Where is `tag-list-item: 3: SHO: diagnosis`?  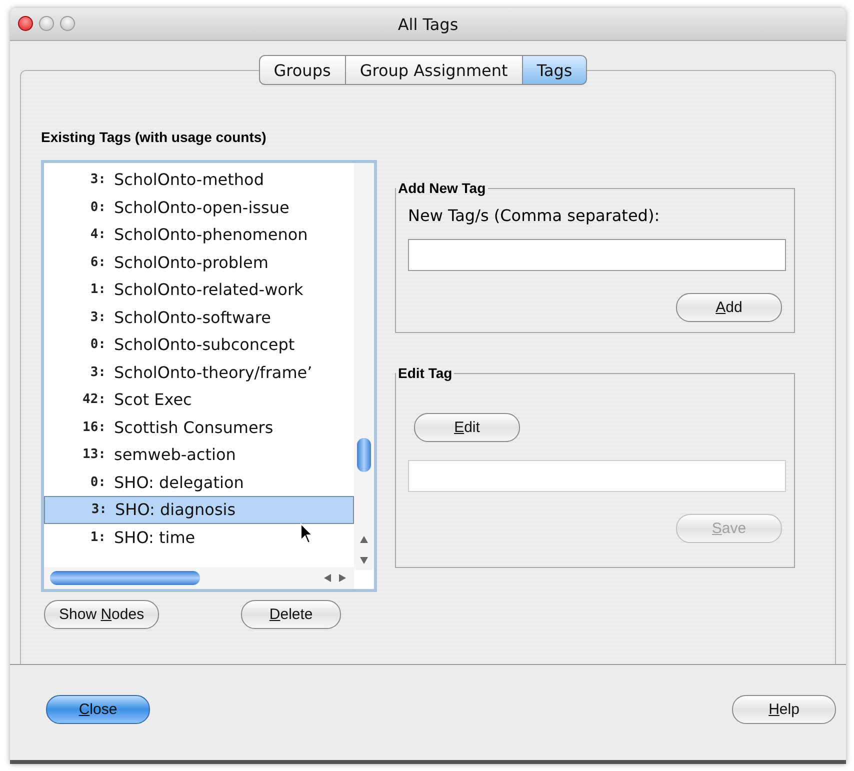
tag-list-item: 3: SHO: diagnosis is located at coordinates (199, 510).